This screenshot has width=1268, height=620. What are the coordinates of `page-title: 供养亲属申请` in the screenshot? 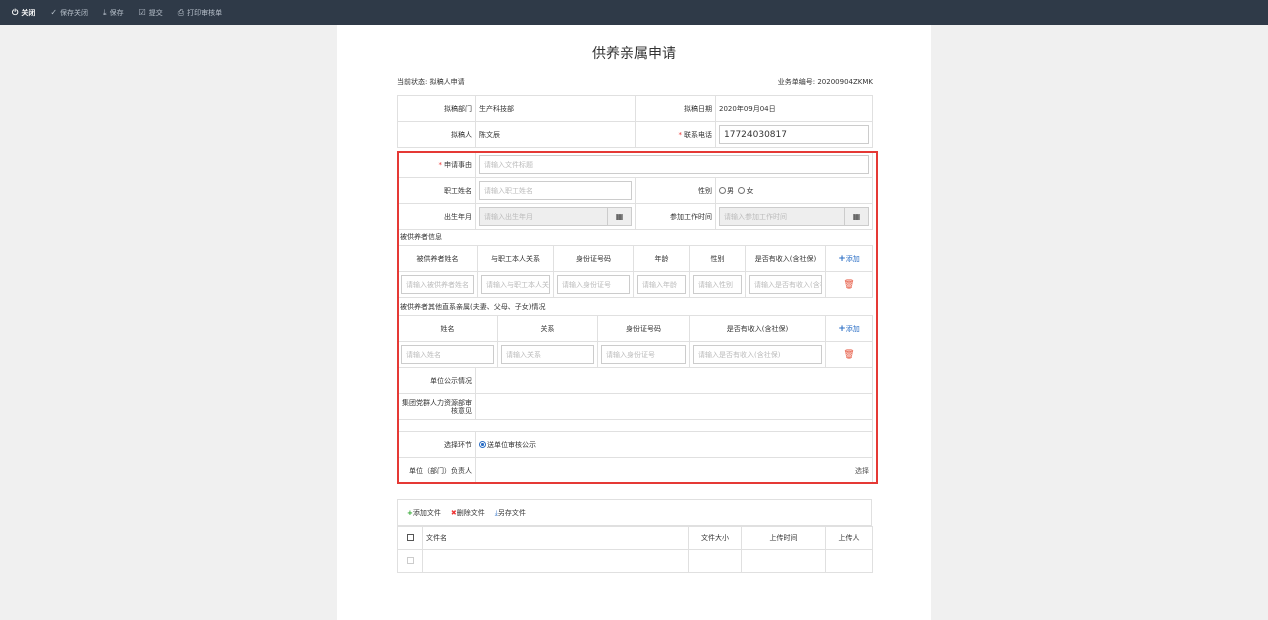 It's located at (634, 54).